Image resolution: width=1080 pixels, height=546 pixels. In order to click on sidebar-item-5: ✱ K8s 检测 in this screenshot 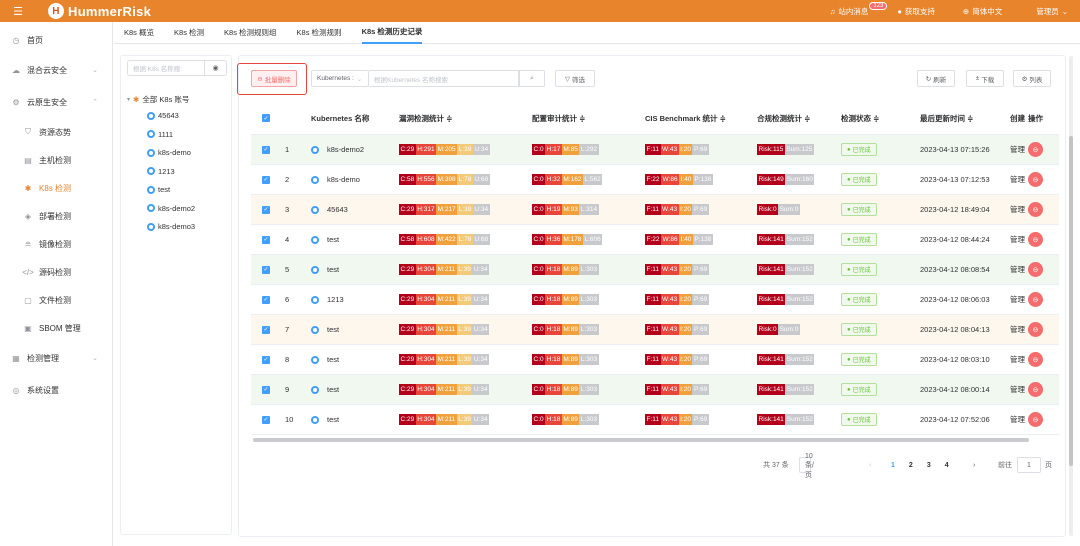, I will do `click(56, 188)`.